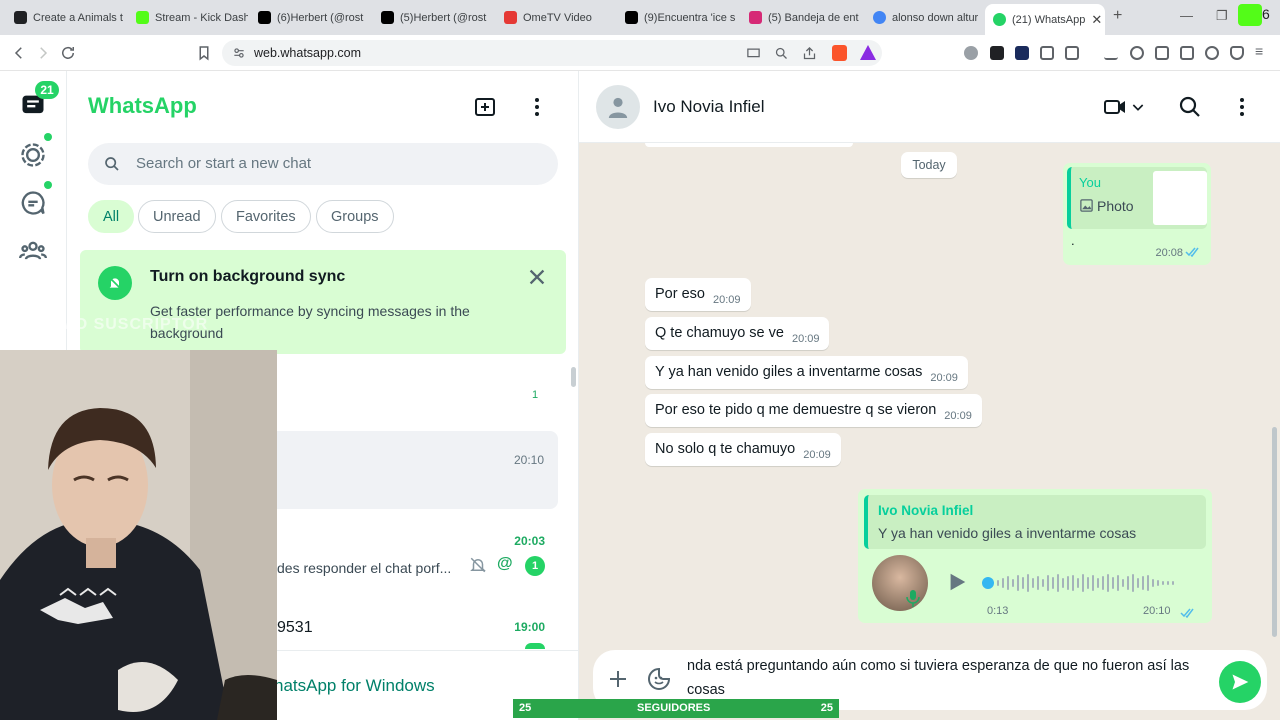 Image resolution: width=1280 pixels, height=720 pixels. What do you see at coordinates (434, 17) in the screenshot?
I see `browser-tab: (5)Herbert (@rost` at bounding box center [434, 17].